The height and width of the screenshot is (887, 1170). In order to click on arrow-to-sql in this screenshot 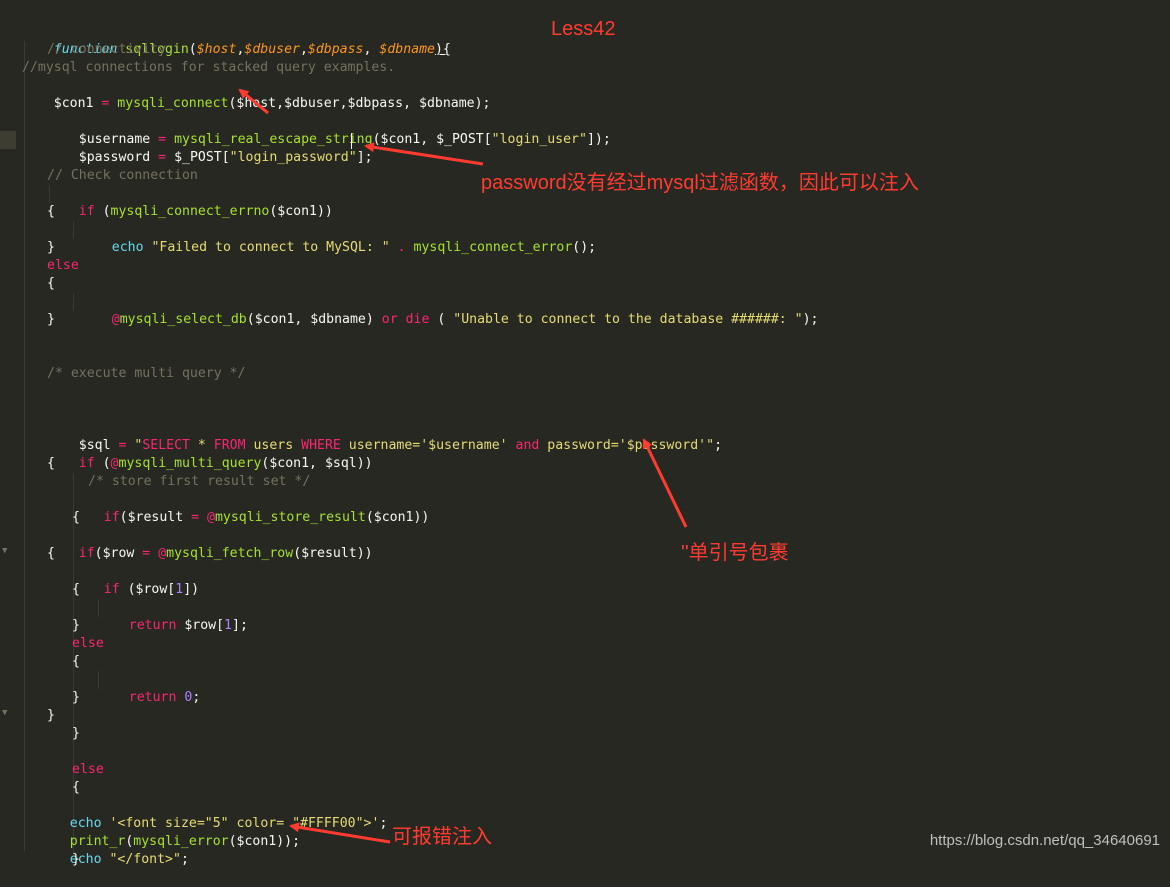, I will do `click(665, 483)`.